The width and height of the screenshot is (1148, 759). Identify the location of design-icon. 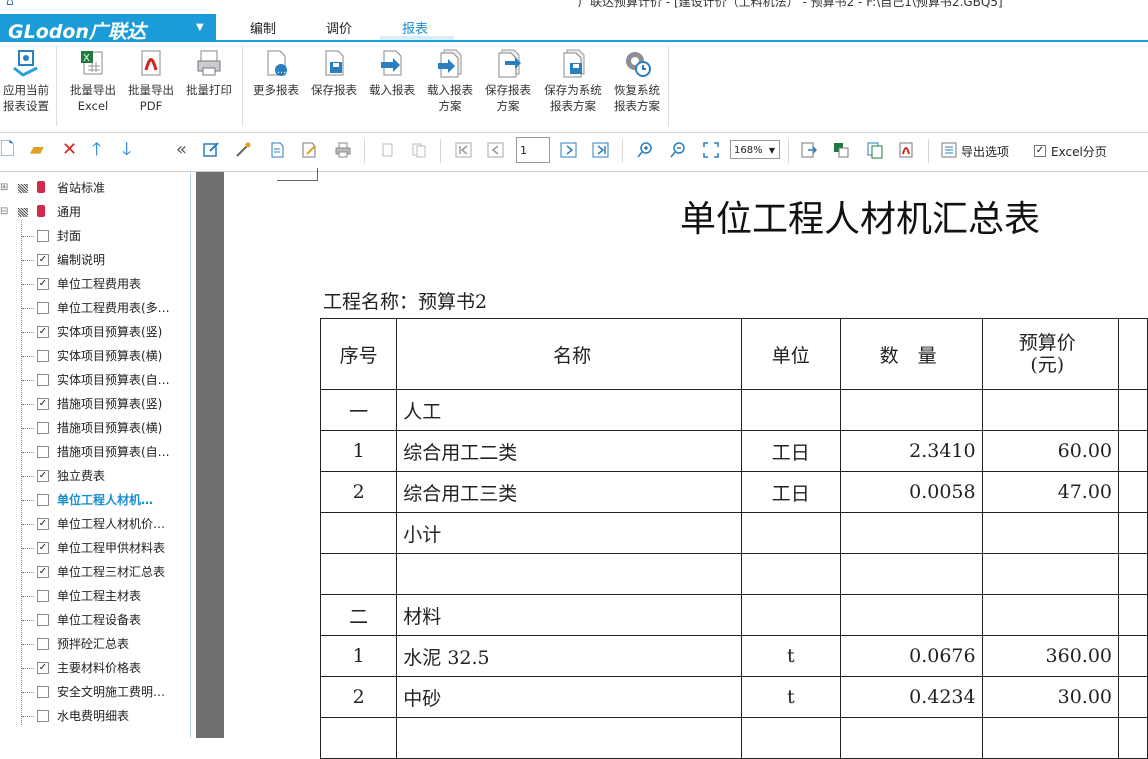
(243, 150).